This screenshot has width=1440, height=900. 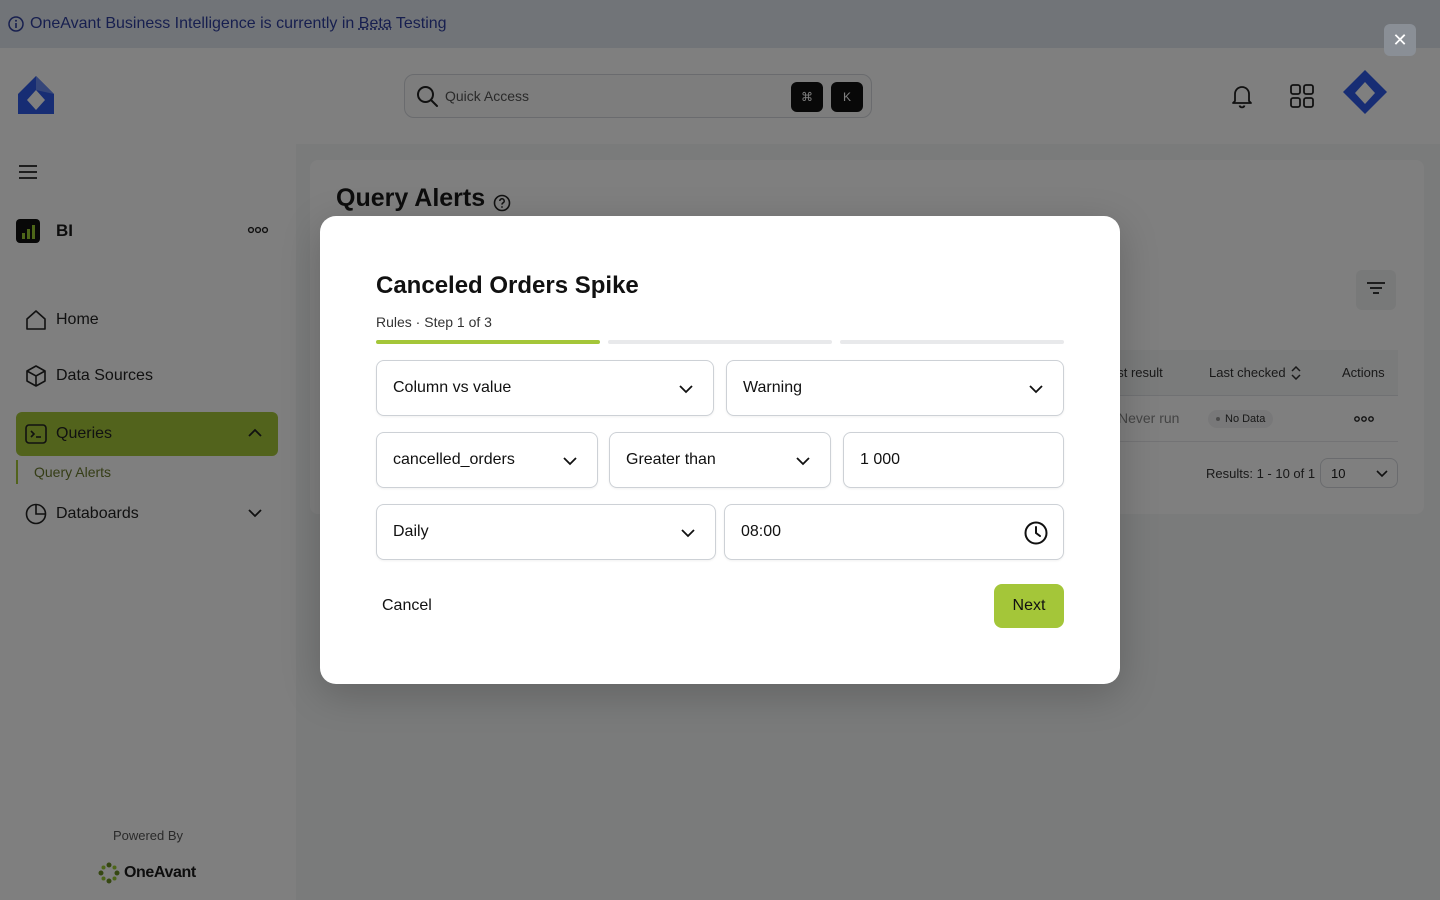 I want to click on cancel-button: Cancel, so click(x=407, y=606).